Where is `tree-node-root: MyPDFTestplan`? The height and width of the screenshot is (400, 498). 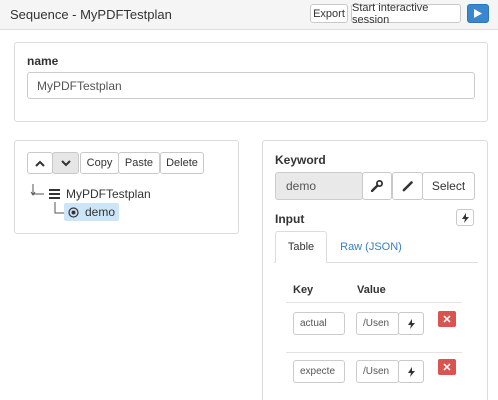 tree-node-root: MyPDFTestplan is located at coordinates (100, 194).